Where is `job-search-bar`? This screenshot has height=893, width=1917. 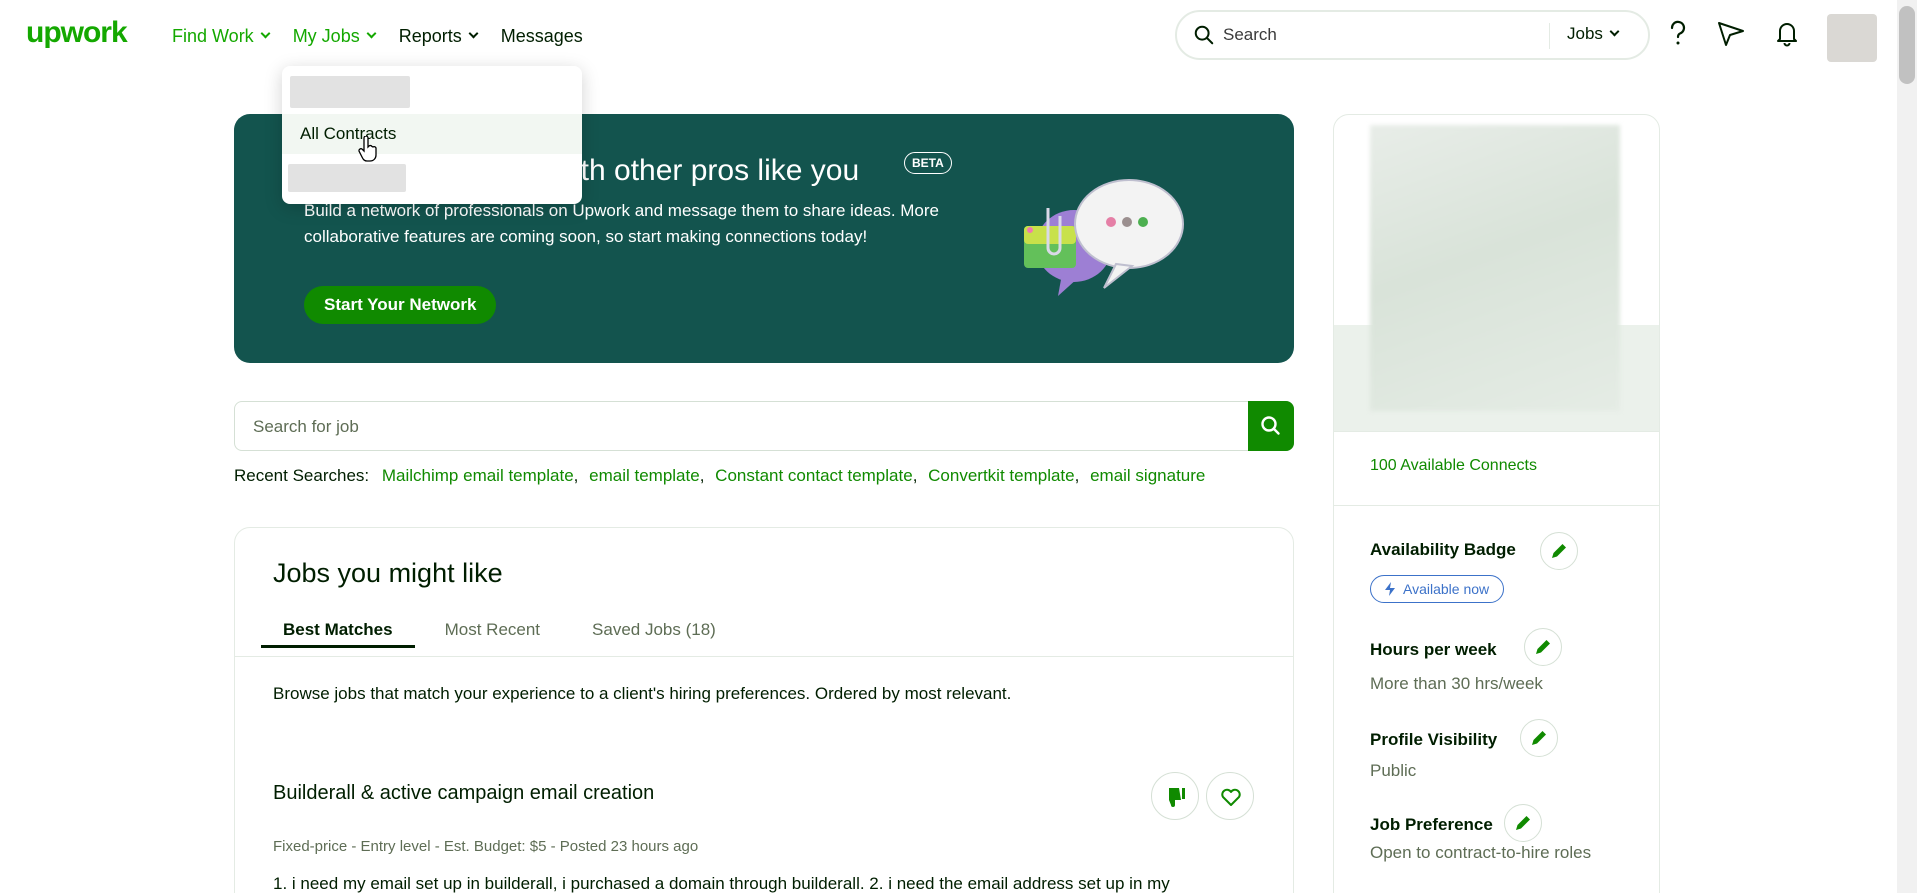
job-search-bar is located at coordinates (764, 426).